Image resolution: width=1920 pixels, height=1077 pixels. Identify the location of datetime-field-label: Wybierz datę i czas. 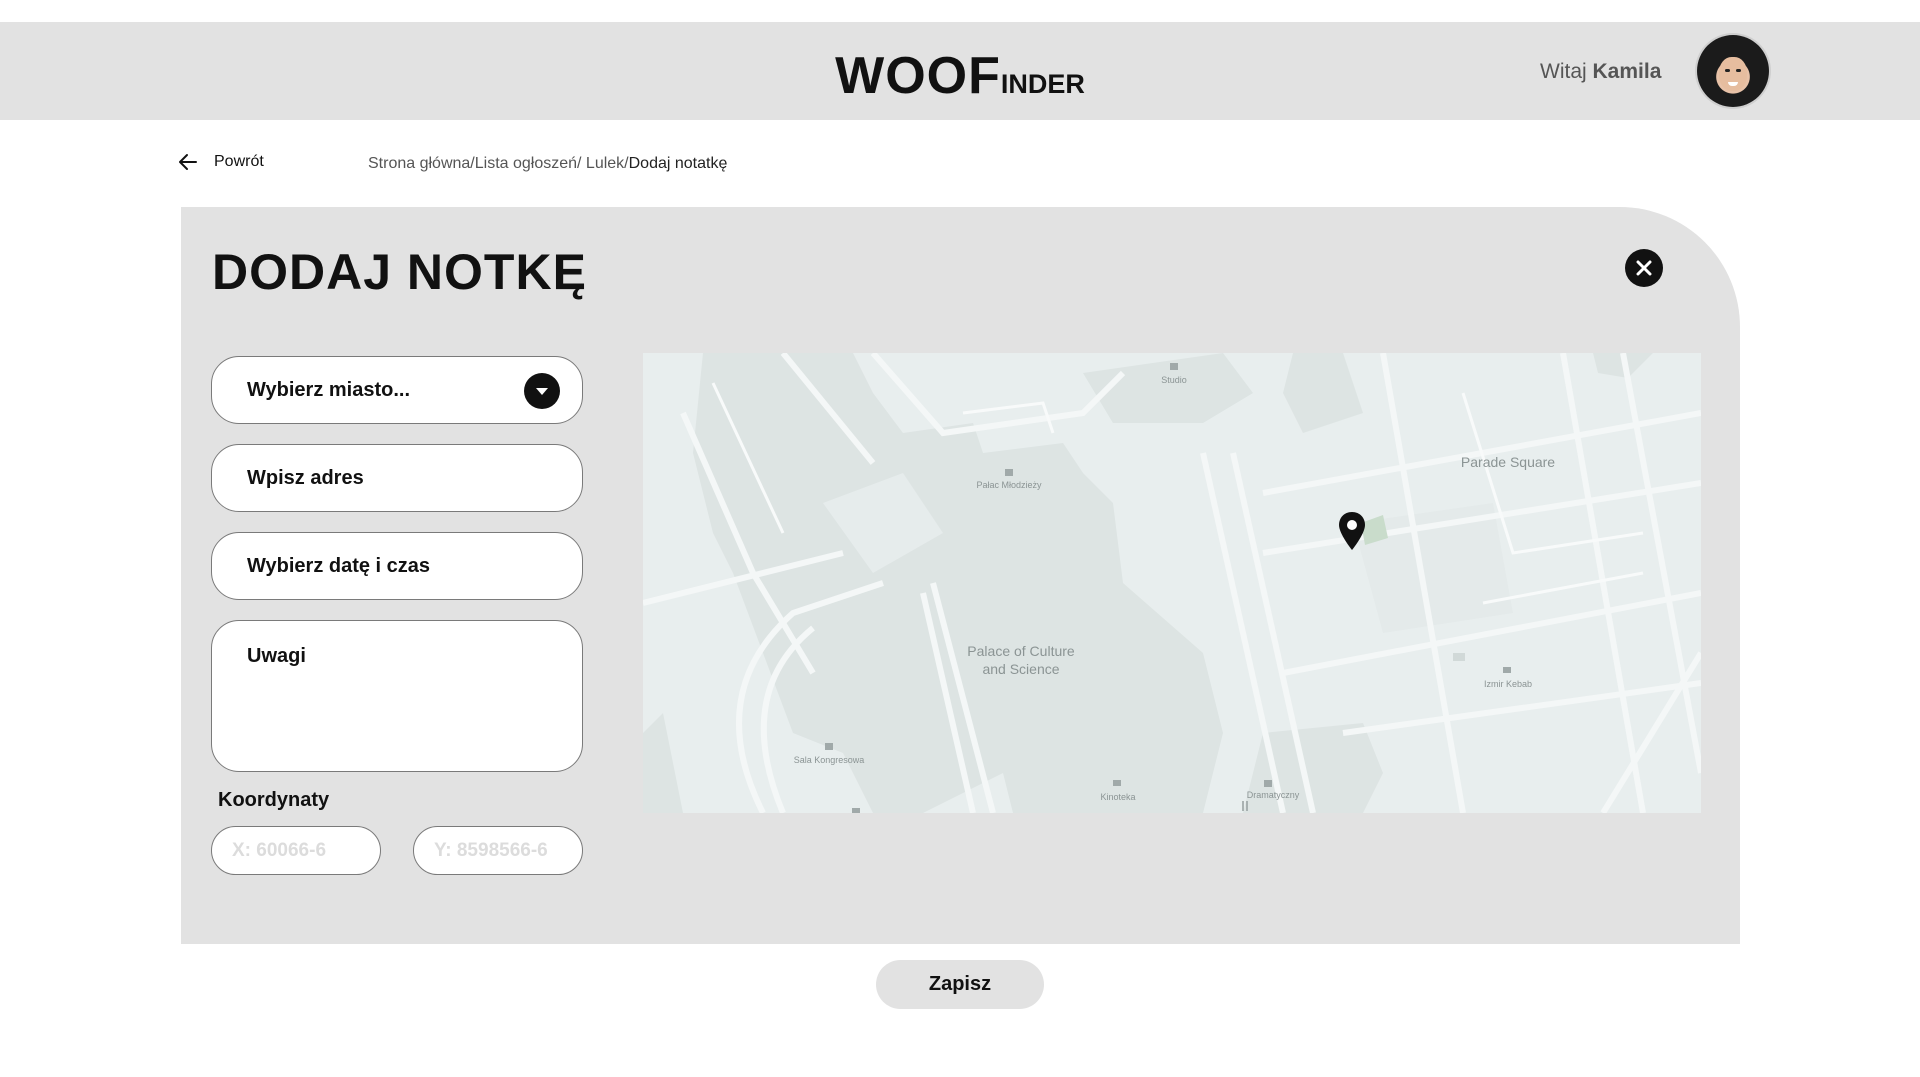
(339, 565).